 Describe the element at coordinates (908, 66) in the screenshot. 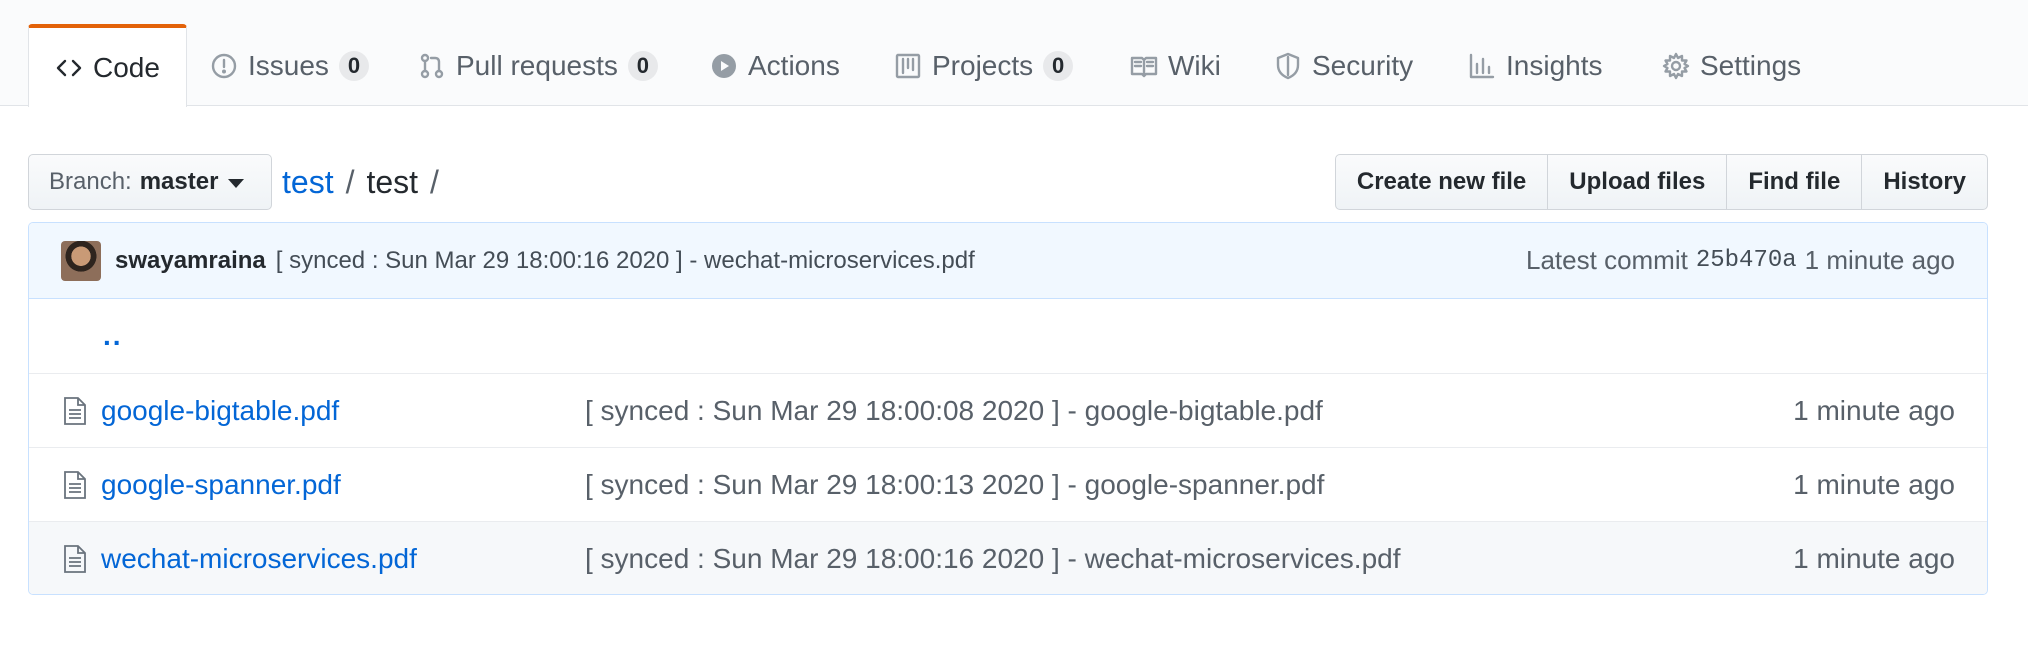

I see `project-icon` at that location.